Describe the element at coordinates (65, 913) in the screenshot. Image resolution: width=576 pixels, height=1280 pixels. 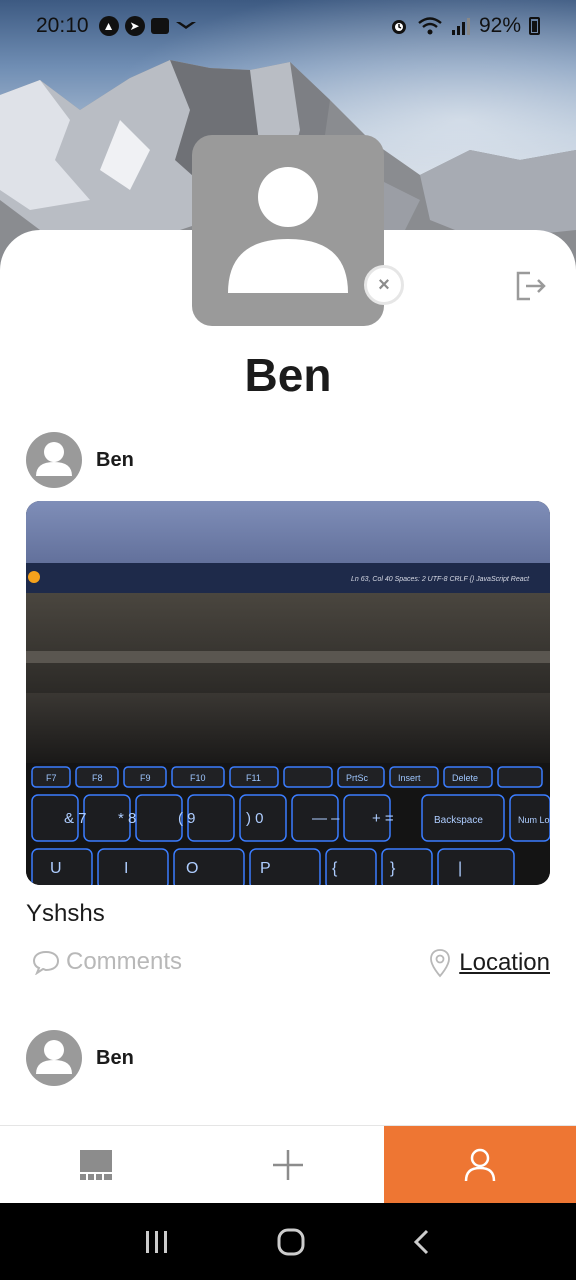
I see `post-caption: Yshshs` at that location.